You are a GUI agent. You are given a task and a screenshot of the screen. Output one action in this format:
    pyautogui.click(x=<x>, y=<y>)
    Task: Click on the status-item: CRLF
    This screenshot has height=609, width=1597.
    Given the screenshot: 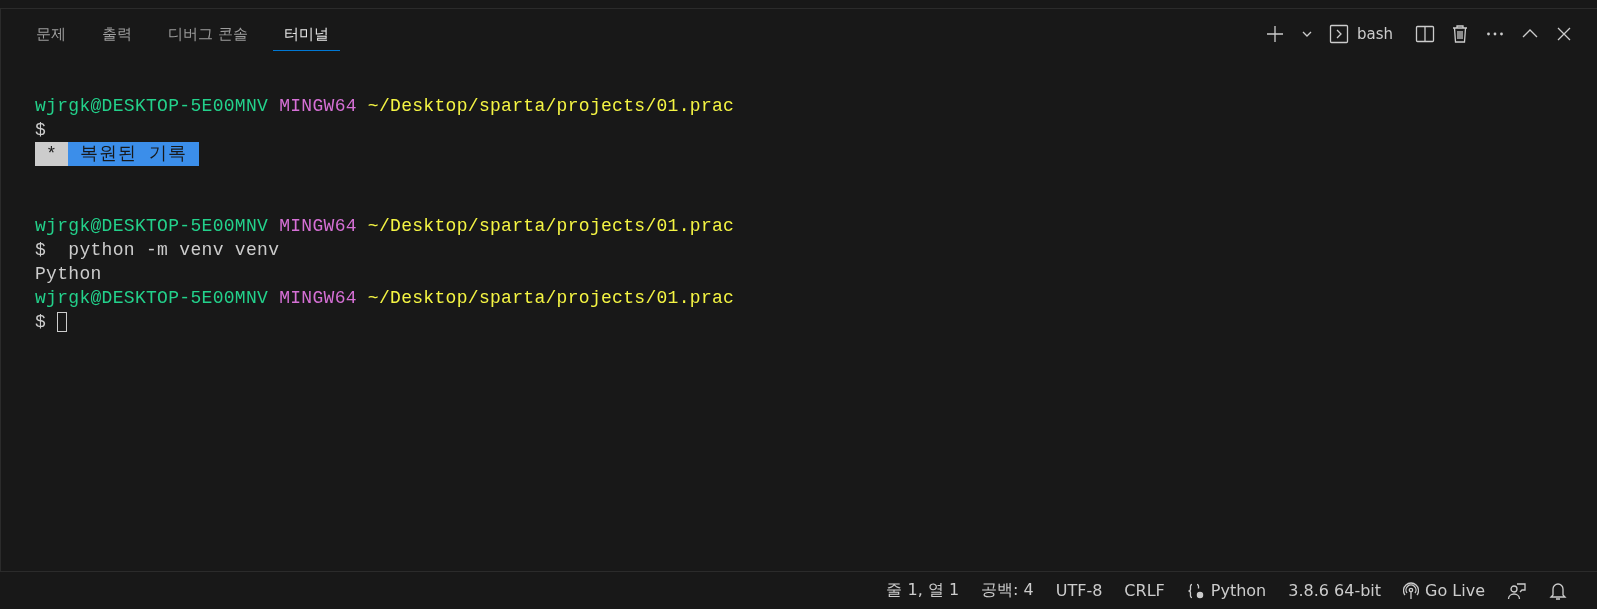 What is the action you would take?
    pyautogui.click(x=1144, y=590)
    